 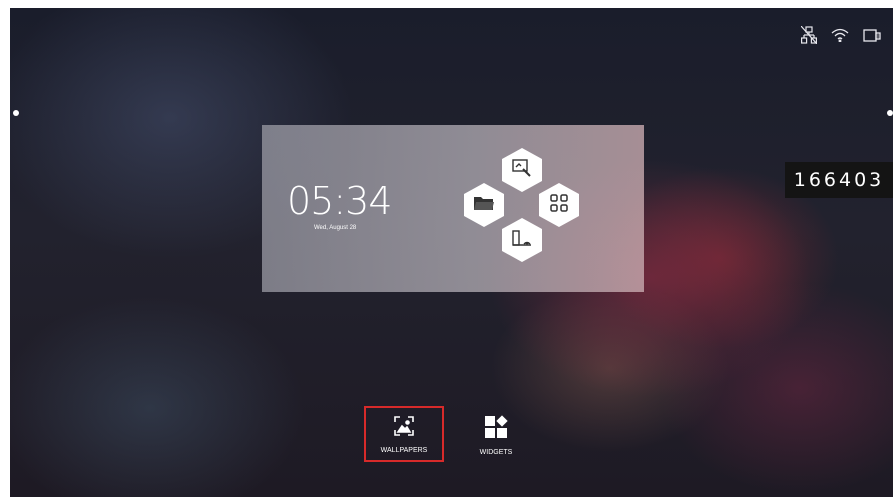 What do you see at coordinates (890, 113) in the screenshot?
I see `page-indicator-right` at bounding box center [890, 113].